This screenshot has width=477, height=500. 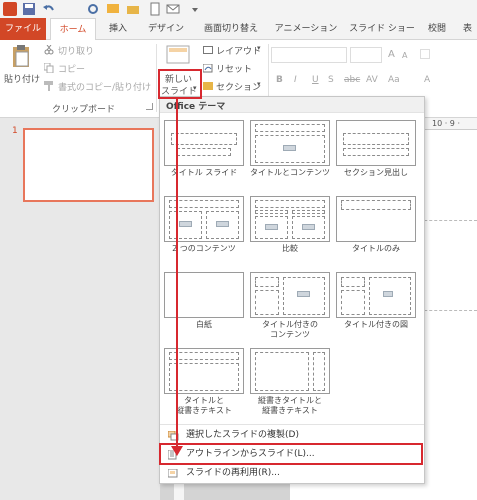 I want to click on layout-title-only: タイトルのみ, so click(x=376, y=228).